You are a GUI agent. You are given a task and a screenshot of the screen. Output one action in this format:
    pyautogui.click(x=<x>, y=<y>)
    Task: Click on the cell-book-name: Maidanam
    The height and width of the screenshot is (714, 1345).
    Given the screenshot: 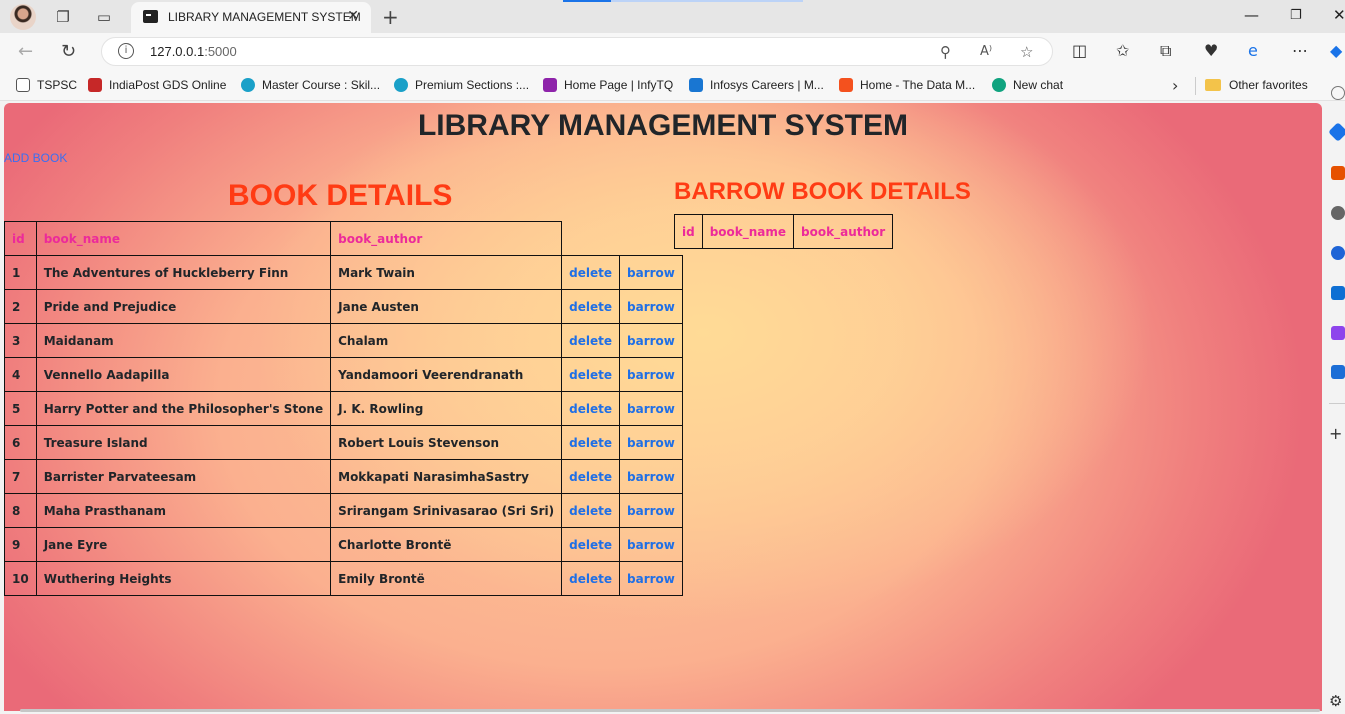 What is the action you would take?
    pyautogui.click(x=183, y=340)
    